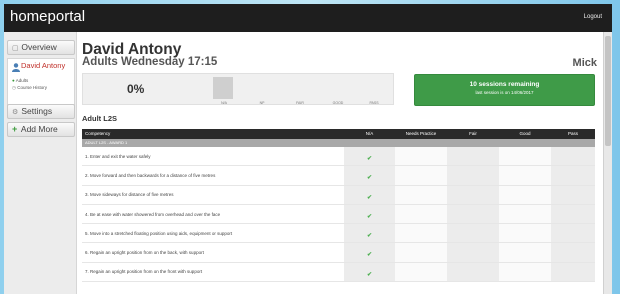 This screenshot has height=294, width=620. I want to click on add-more-button: + Add More, so click(41, 129).